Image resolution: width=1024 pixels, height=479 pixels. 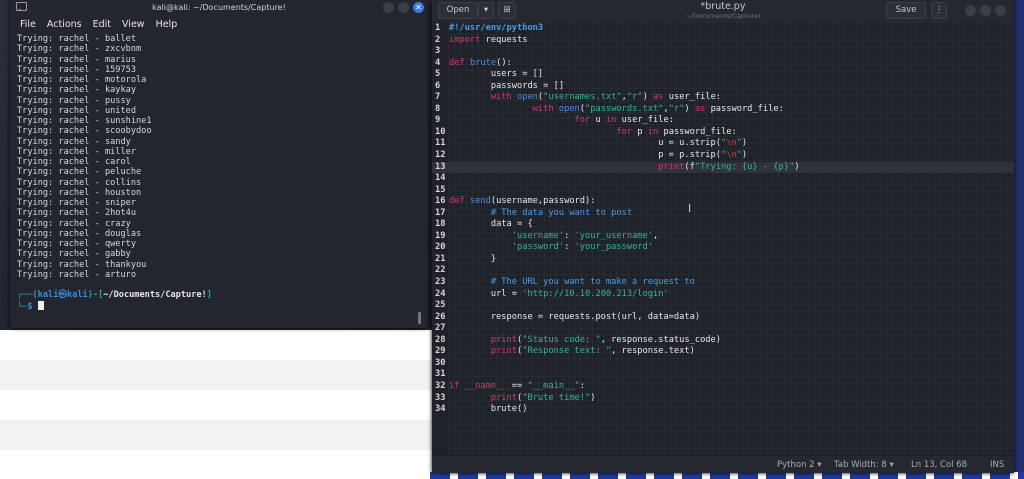 What do you see at coordinates (553, 385) in the screenshot?
I see `code-token: "__main__"` at bounding box center [553, 385].